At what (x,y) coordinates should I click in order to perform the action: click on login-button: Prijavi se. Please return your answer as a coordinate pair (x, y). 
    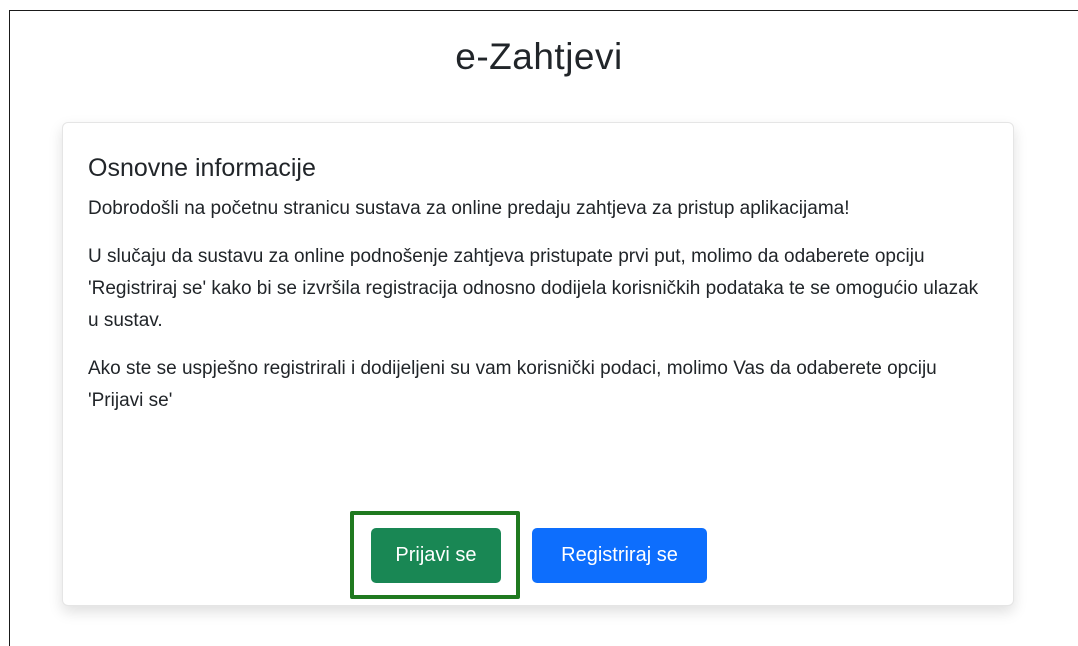
    Looking at the image, I should click on (436, 555).